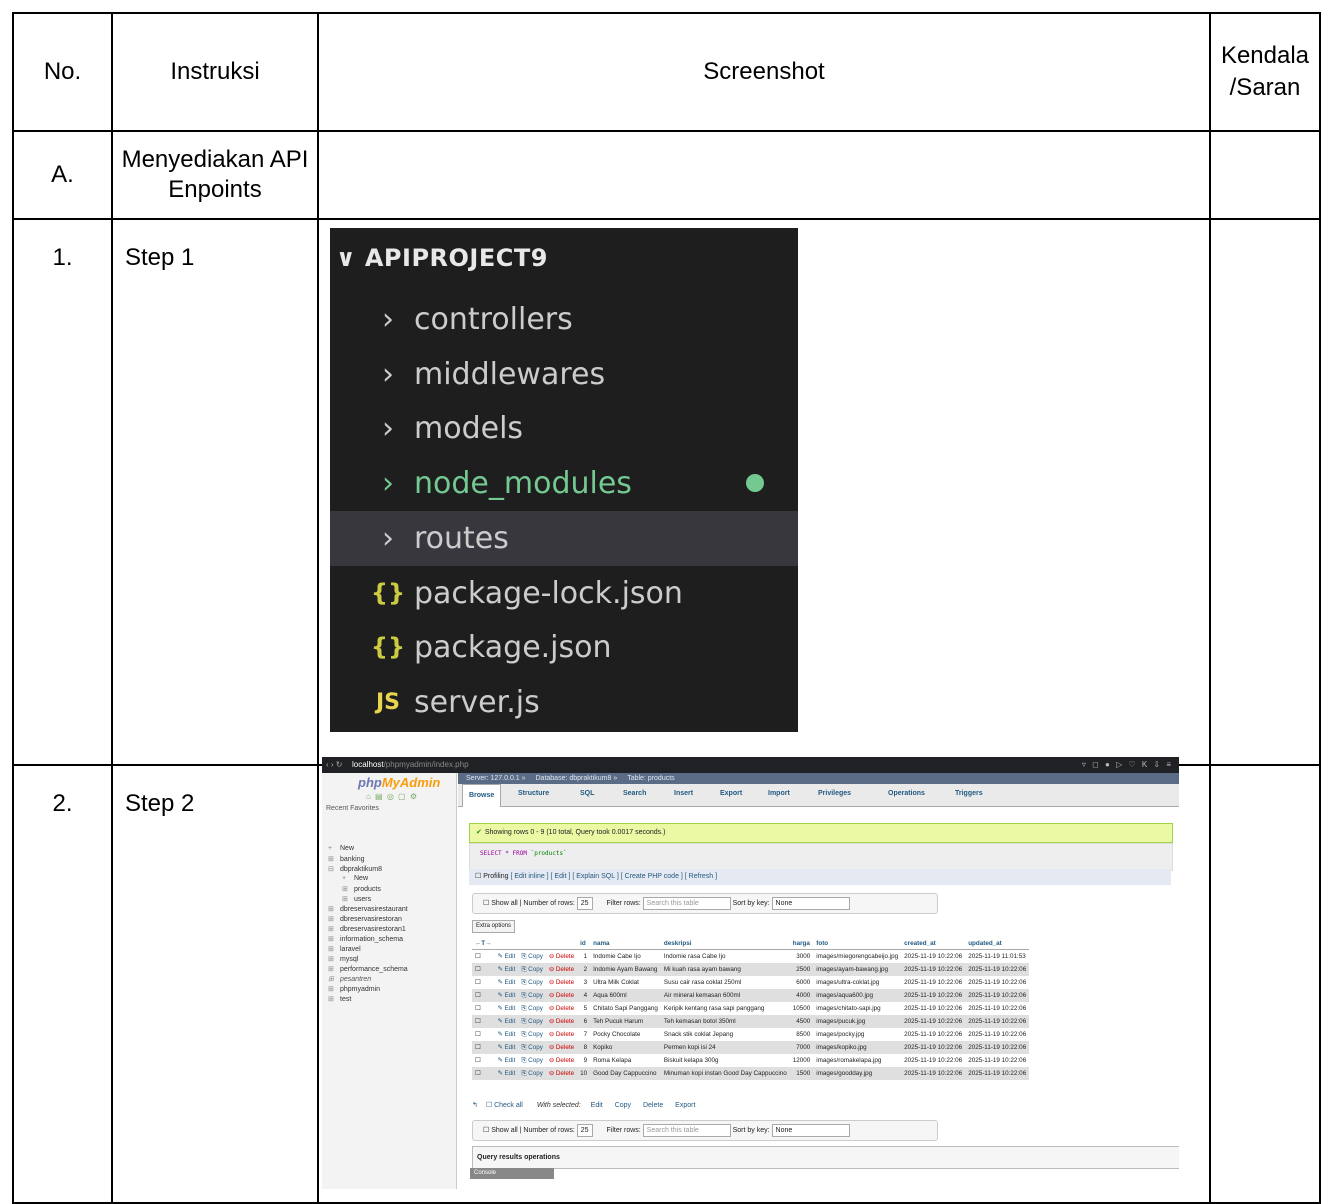 The width and height of the screenshot is (1337, 1204). I want to click on tab-privileges: Privileges, so click(834, 793).